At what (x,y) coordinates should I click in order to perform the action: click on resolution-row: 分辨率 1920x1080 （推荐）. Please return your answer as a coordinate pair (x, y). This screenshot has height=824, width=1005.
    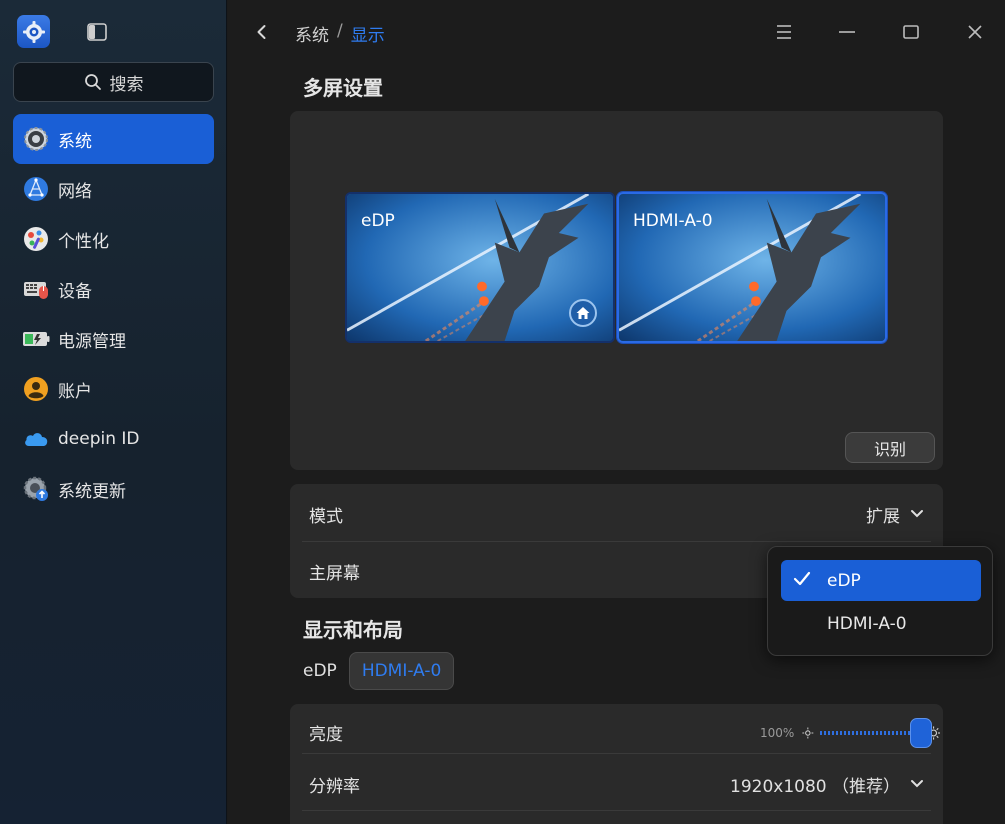
    Looking at the image, I should click on (616, 784).